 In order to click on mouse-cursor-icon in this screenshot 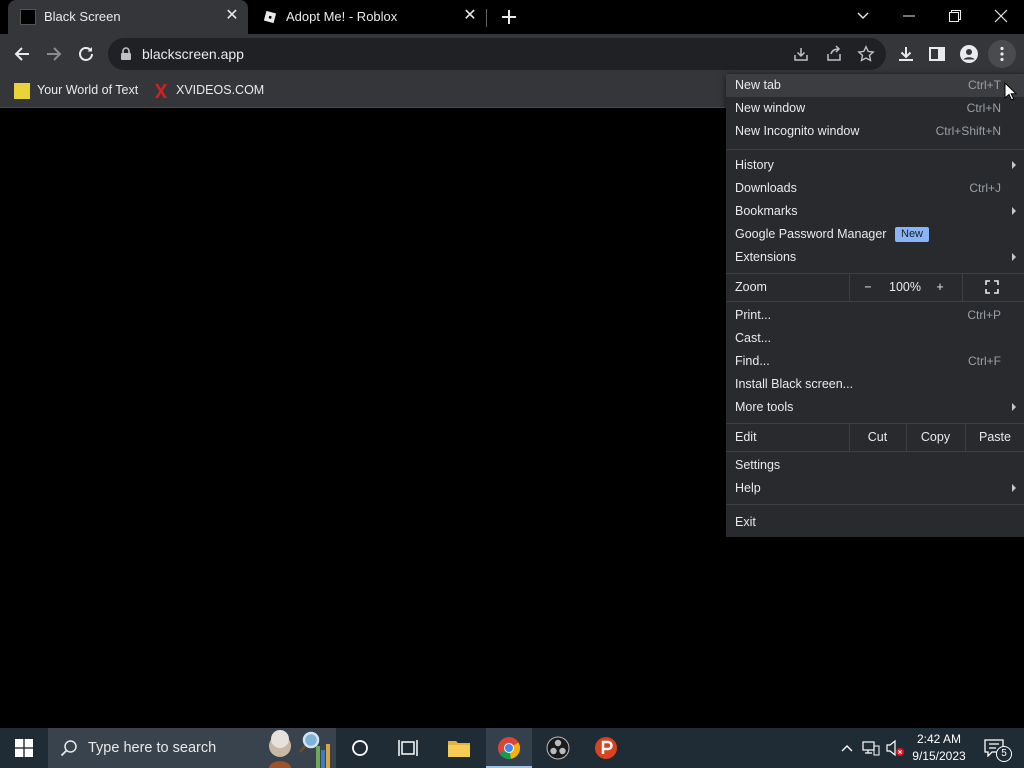, I will do `click(1011, 91)`.